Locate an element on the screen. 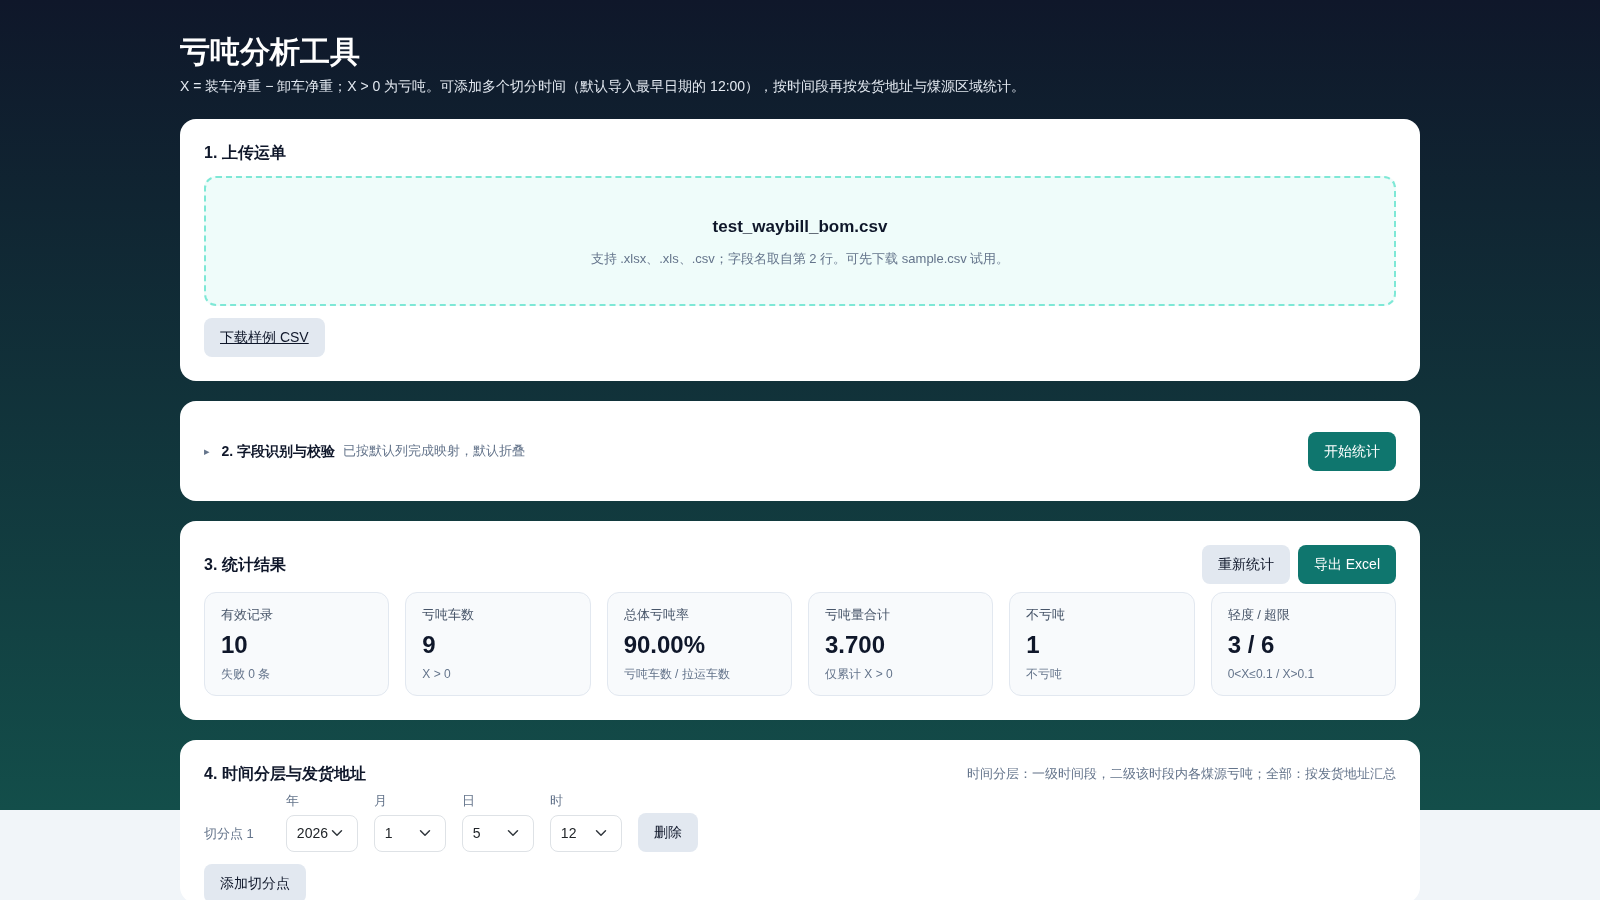 The image size is (1600, 900). stat-value: 1 is located at coordinates (1033, 644).